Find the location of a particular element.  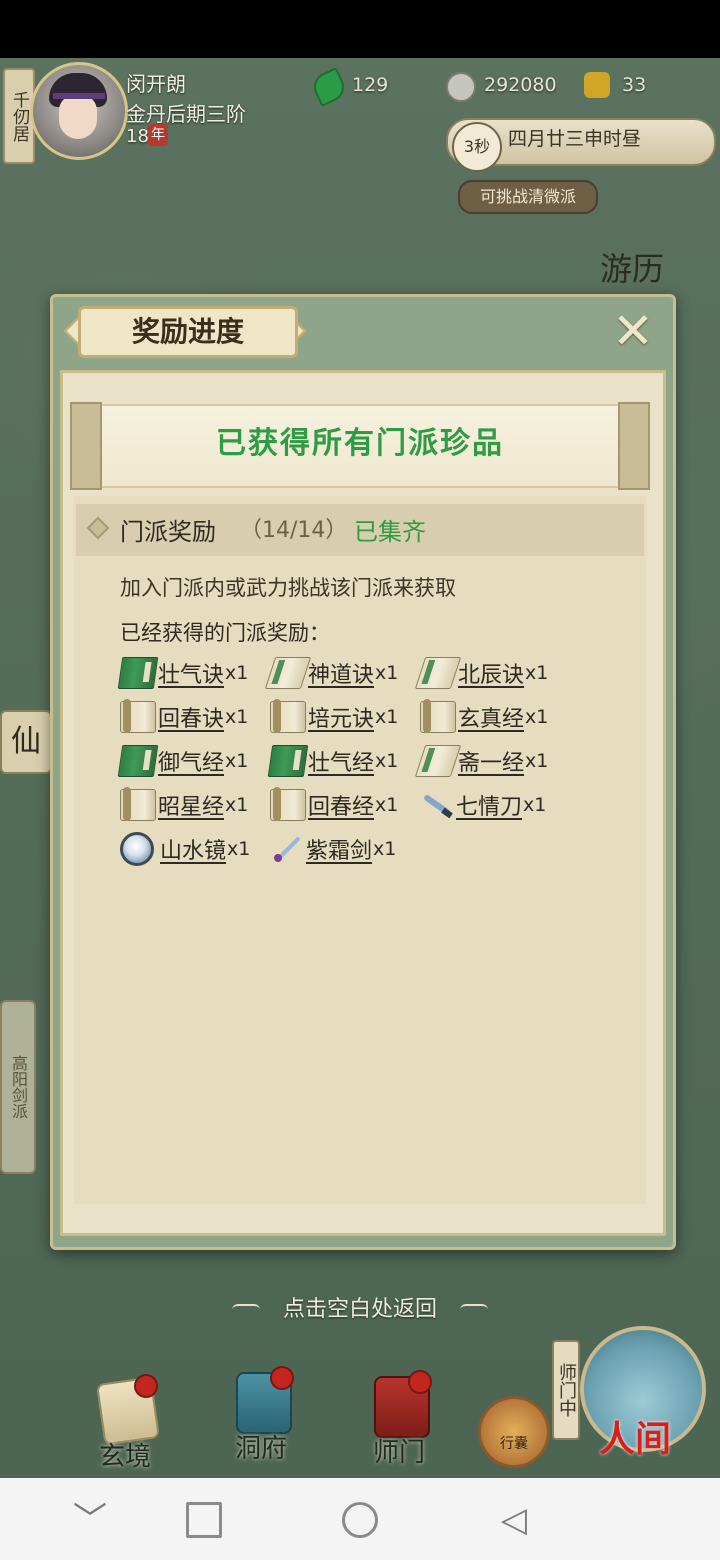

reward-item: 玄真经 x1 is located at coordinates (484, 717).